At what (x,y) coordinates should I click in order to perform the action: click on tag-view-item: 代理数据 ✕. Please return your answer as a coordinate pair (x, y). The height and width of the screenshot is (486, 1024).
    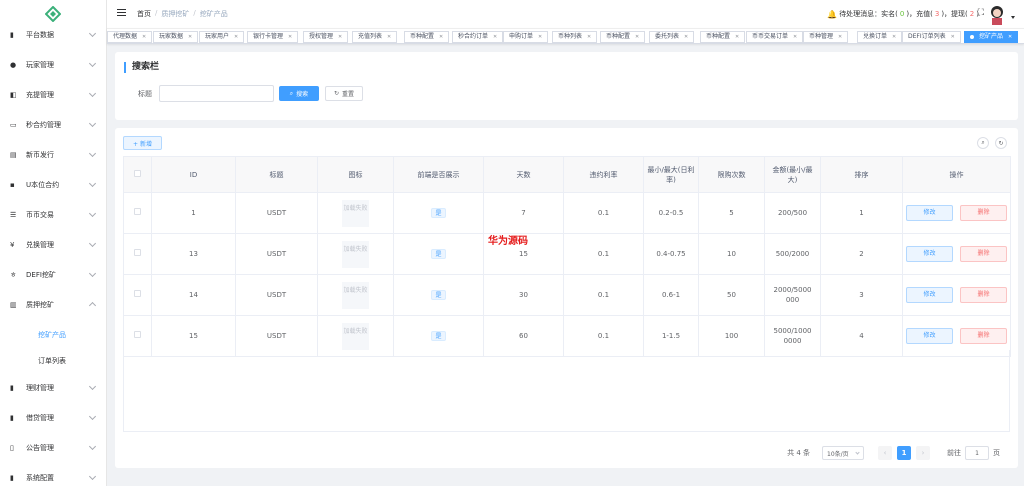
    Looking at the image, I should click on (130, 37).